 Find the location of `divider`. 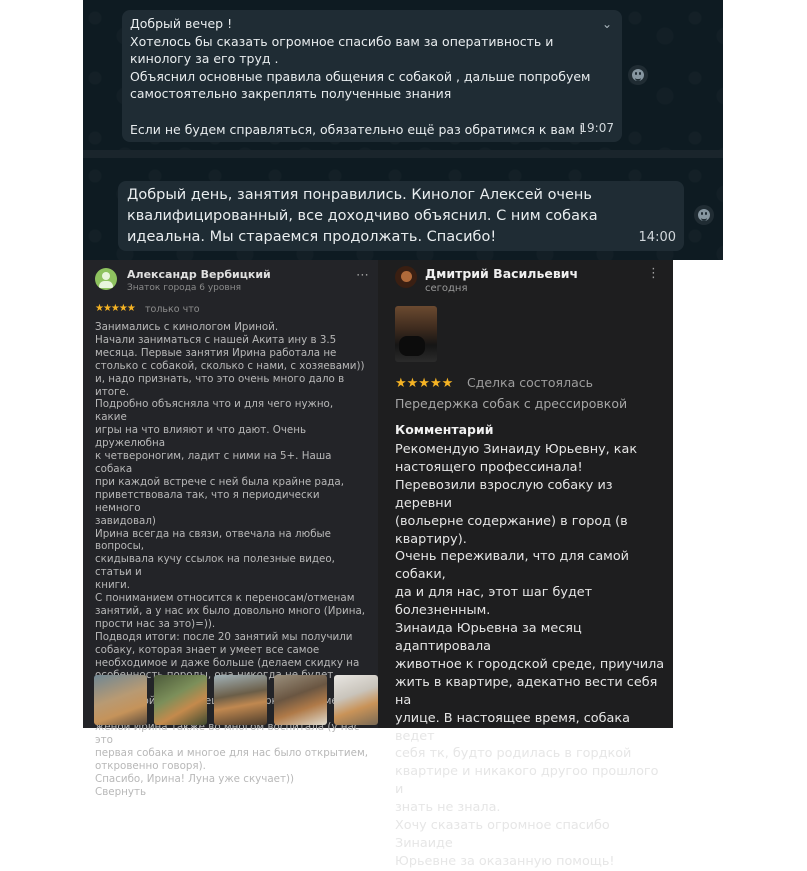

divider is located at coordinates (403, 154).